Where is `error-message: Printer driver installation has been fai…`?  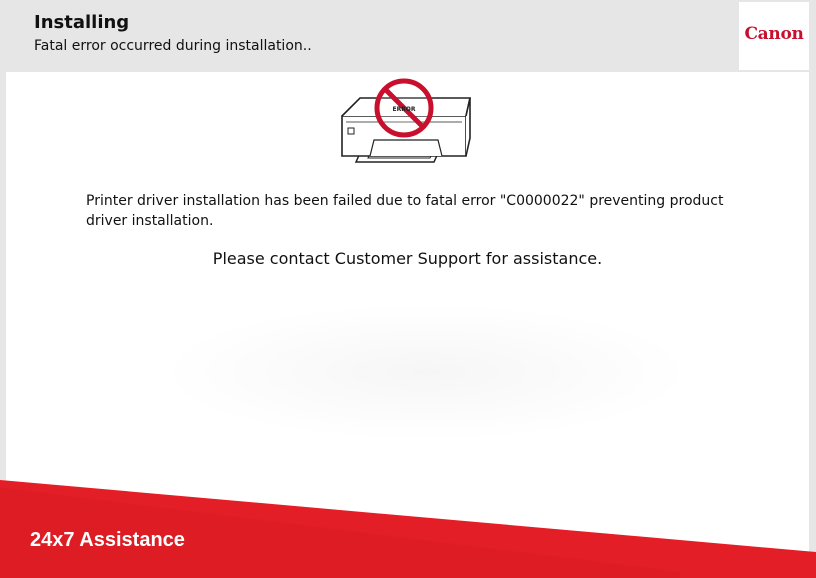
error-message: Printer driver installation has been fai… is located at coordinates (405, 211).